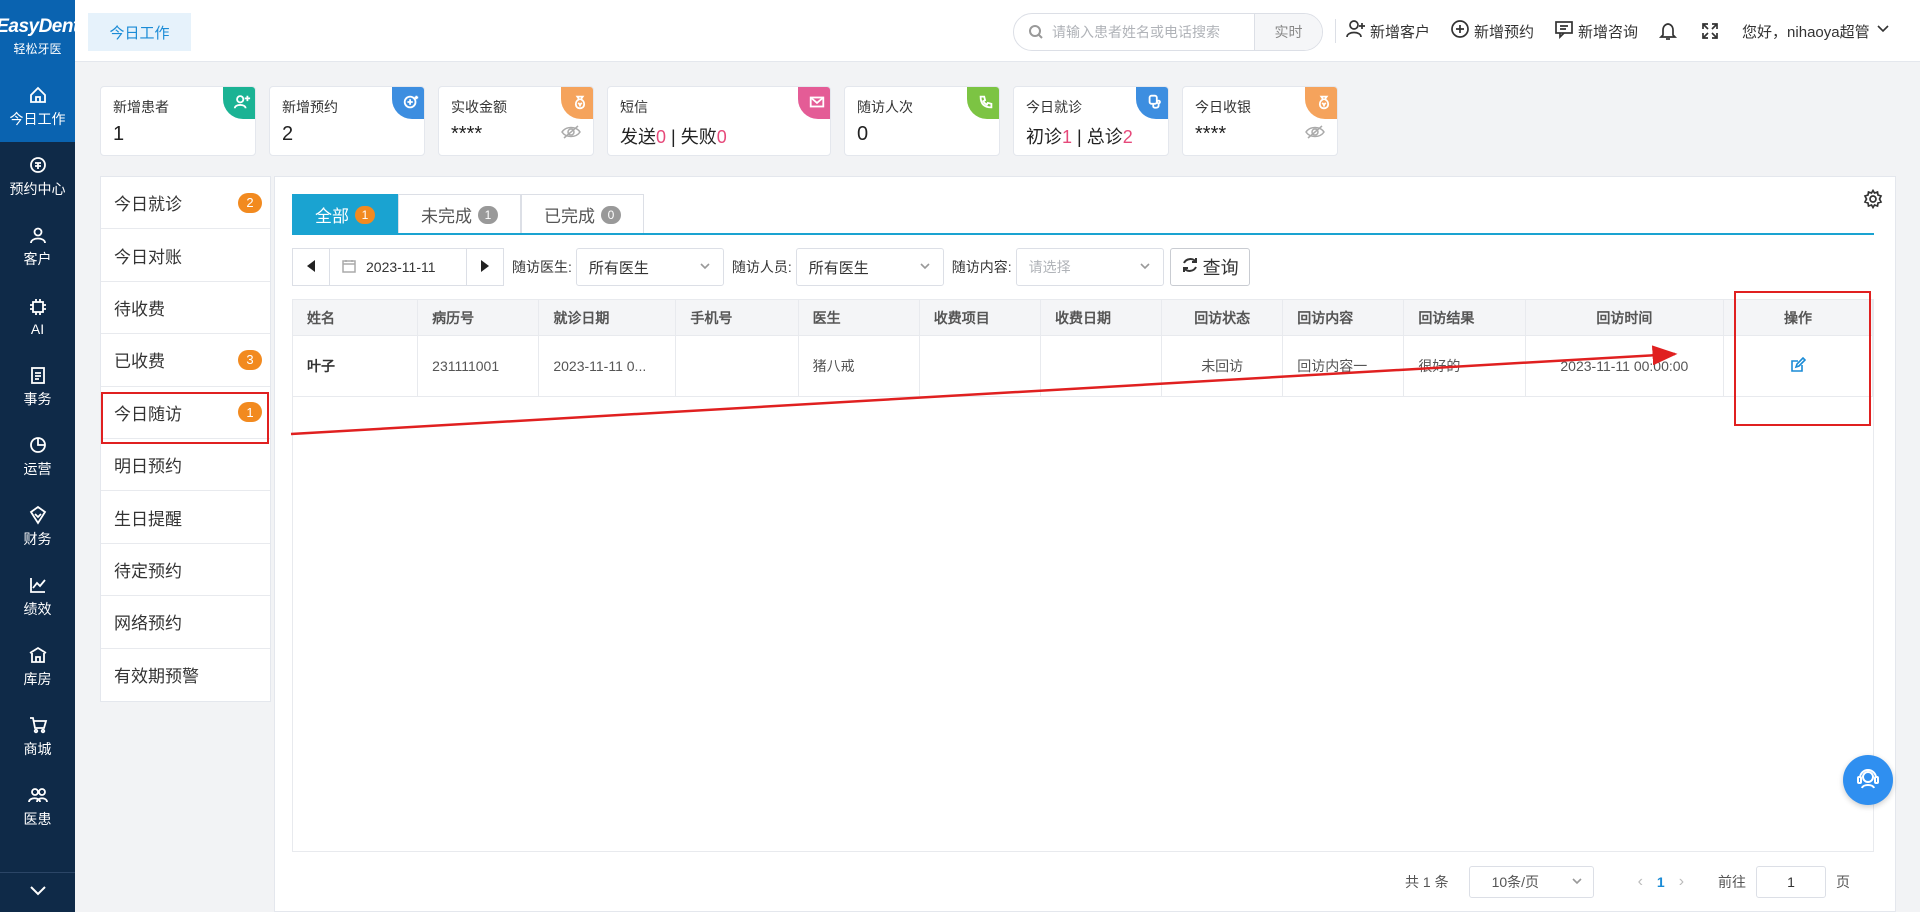  Describe the element at coordinates (37, 48) in the screenshot. I see `logo-subtext: 轻松牙医` at that location.